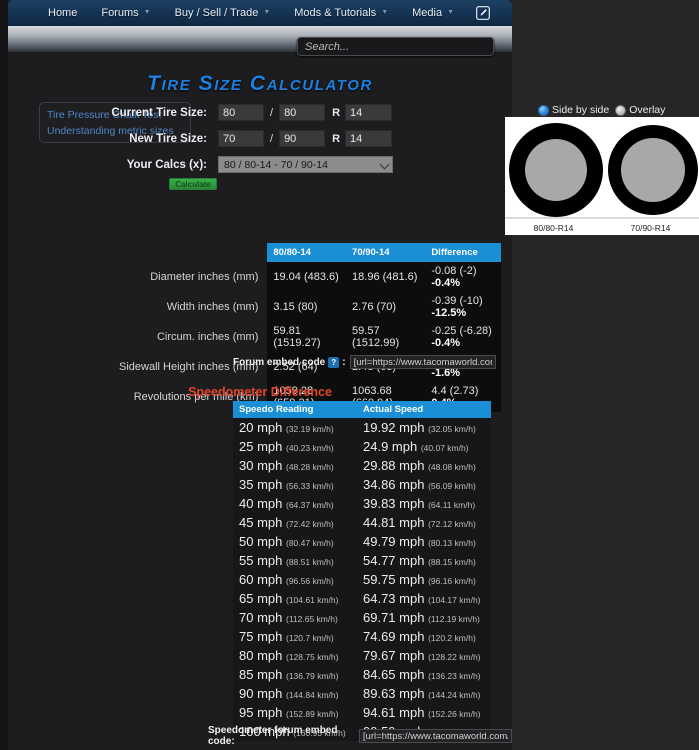 The image size is (699, 750). What do you see at coordinates (261, 484) in the screenshot?
I see `speedo-reading-mph: 35 mph` at bounding box center [261, 484].